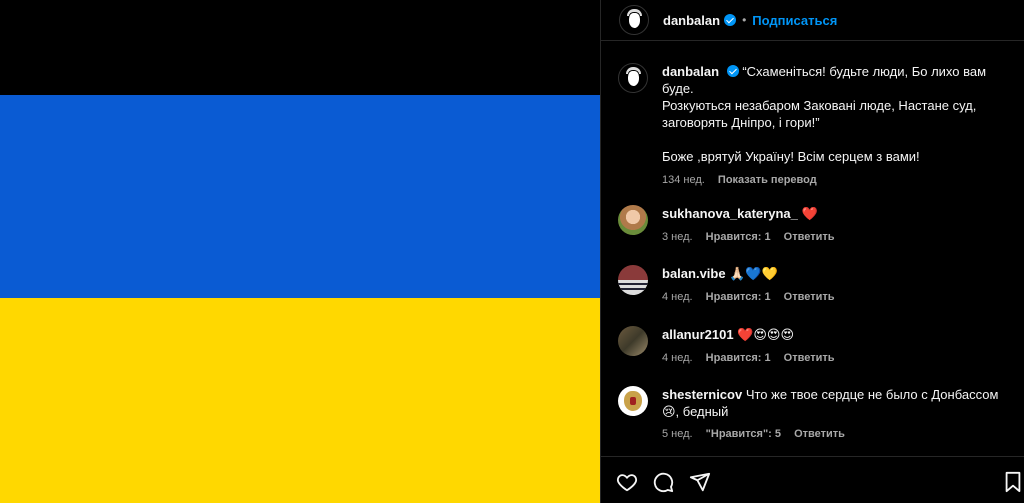 This screenshot has height=503, width=1024. What do you see at coordinates (702, 394) in the screenshot?
I see `comment-username: shesternicov` at bounding box center [702, 394].